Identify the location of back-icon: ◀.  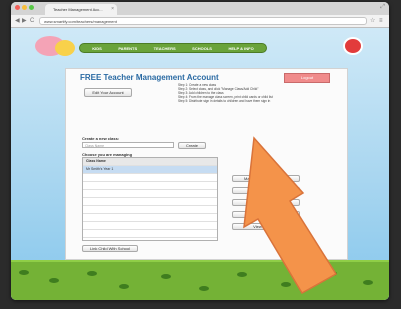
(17, 21).